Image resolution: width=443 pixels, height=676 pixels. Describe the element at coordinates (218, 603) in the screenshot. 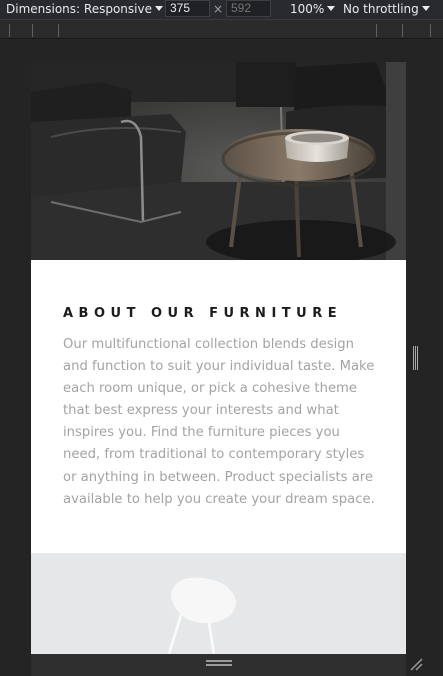

I see `chair-image` at that location.